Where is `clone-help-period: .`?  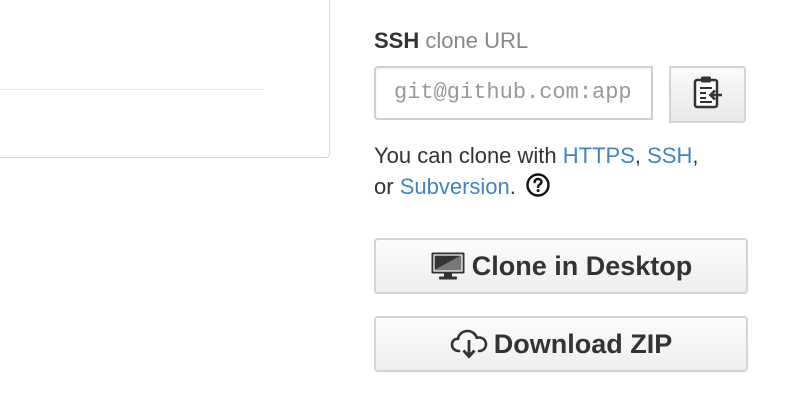 clone-help-period: . is located at coordinates (512, 186).